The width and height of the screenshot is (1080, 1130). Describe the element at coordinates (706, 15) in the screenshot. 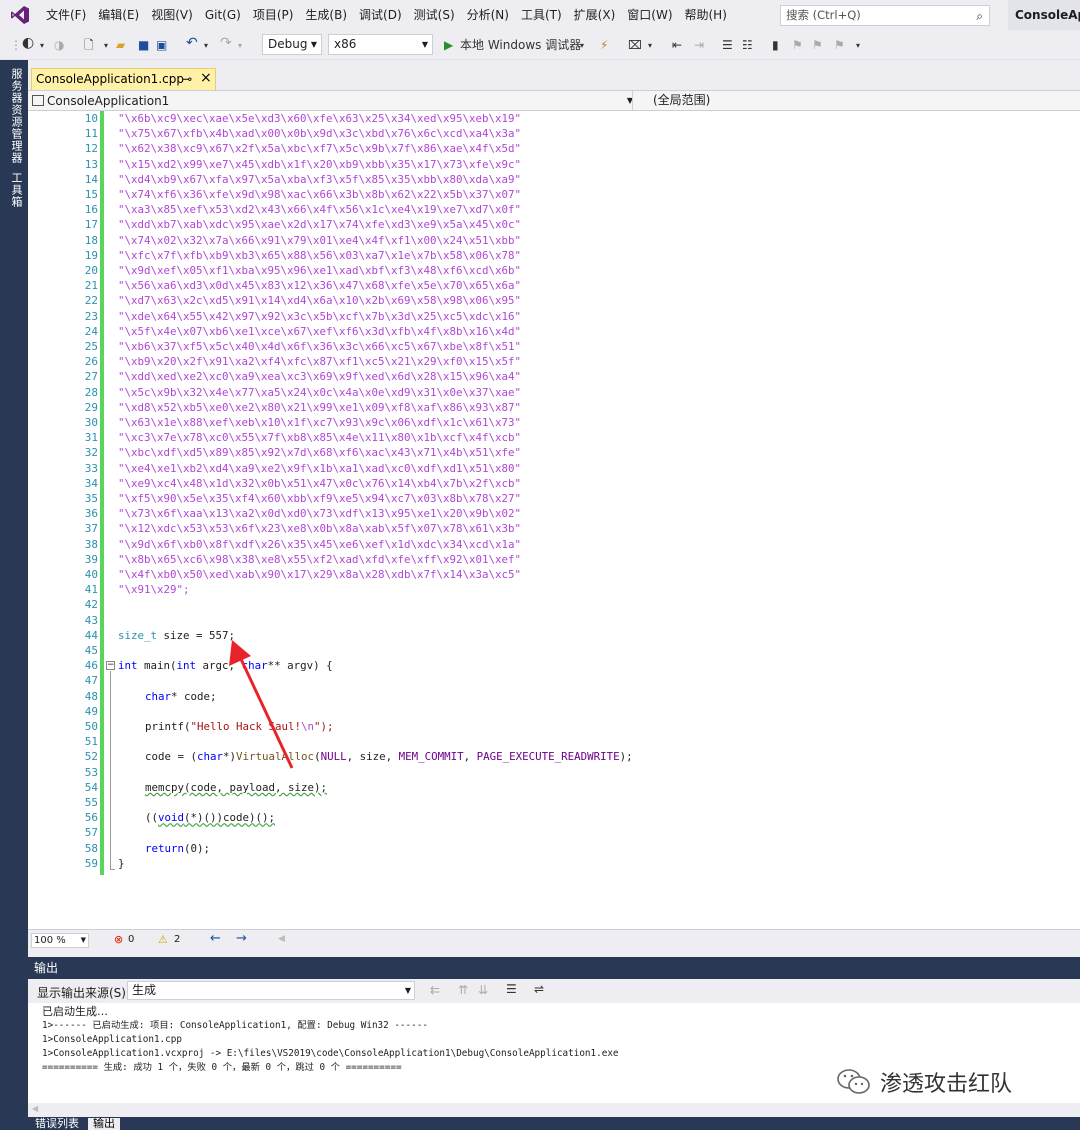

I see `menu-help: 帮助(H)` at that location.